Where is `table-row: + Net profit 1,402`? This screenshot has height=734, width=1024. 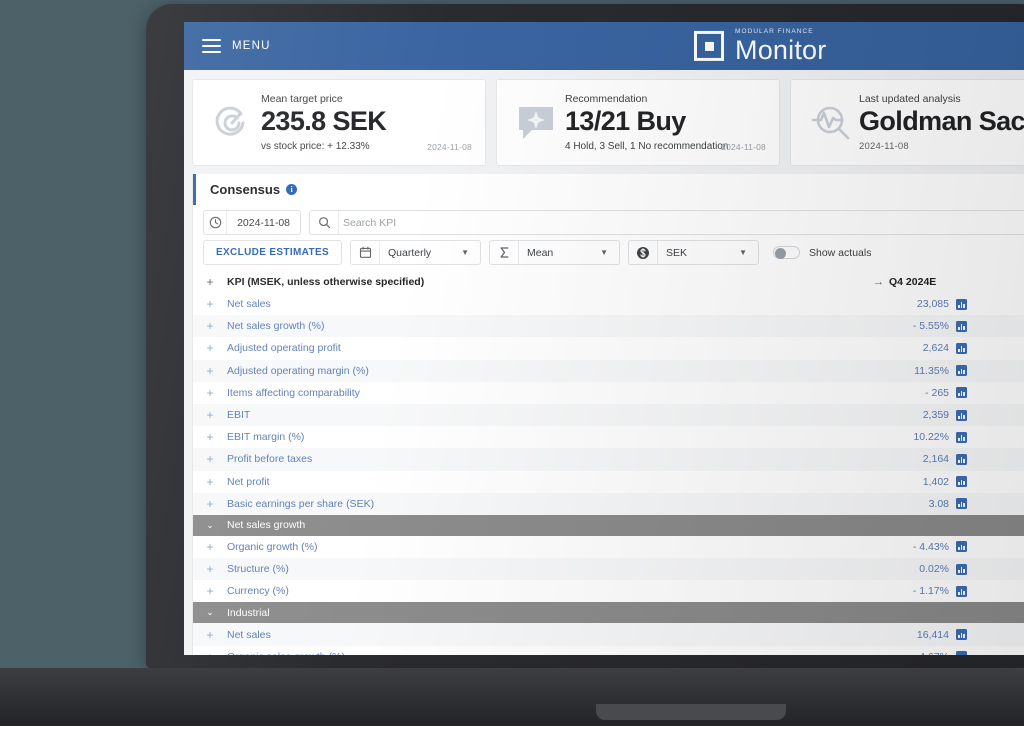 table-row: + Net profit 1,402 is located at coordinates (608, 482).